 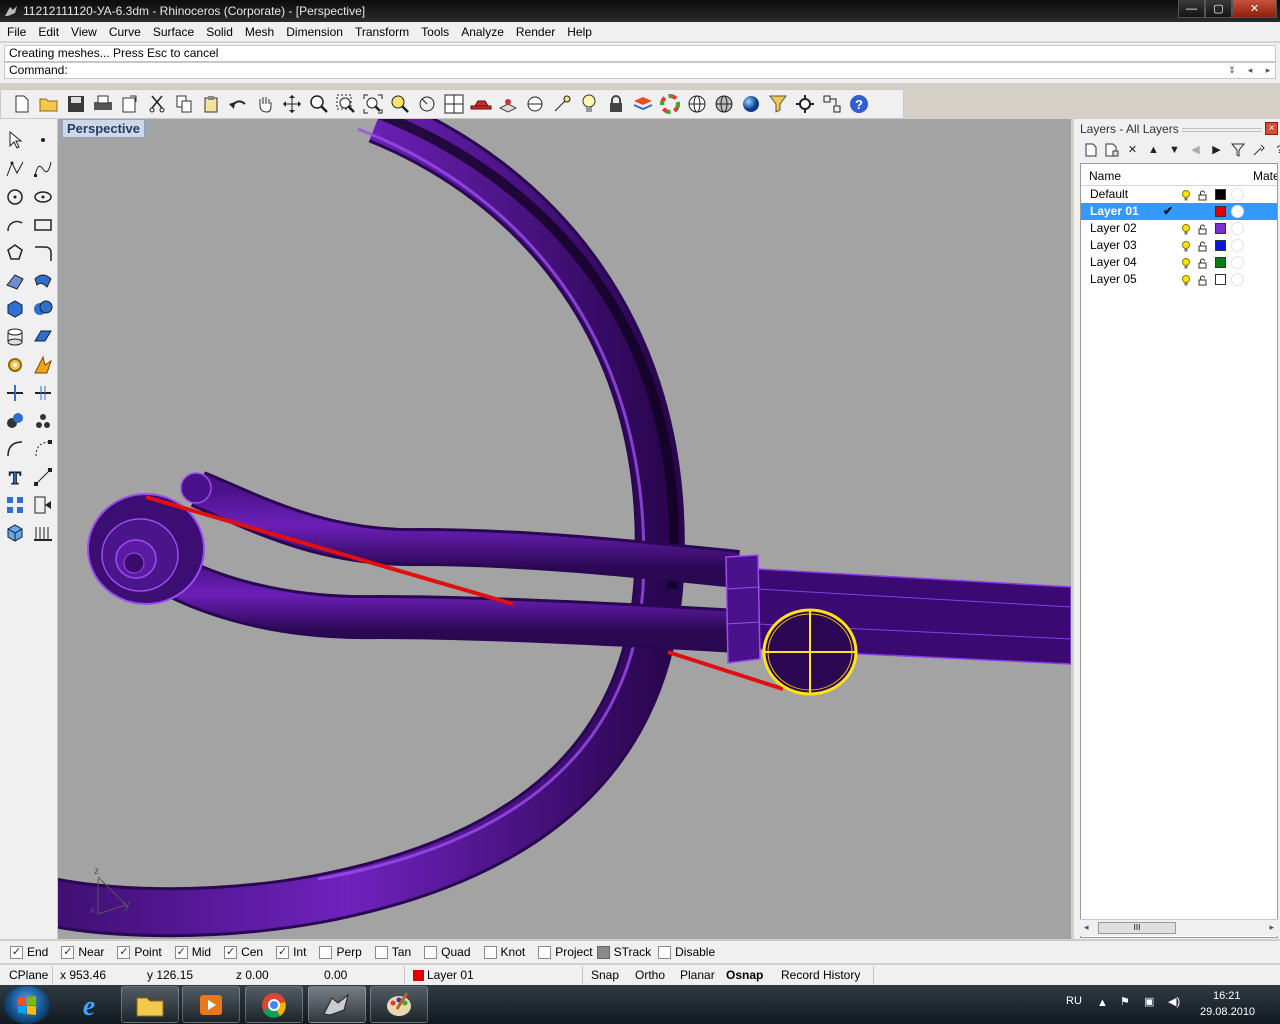 I want to click on dimension-icon, so click(x=43, y=477).